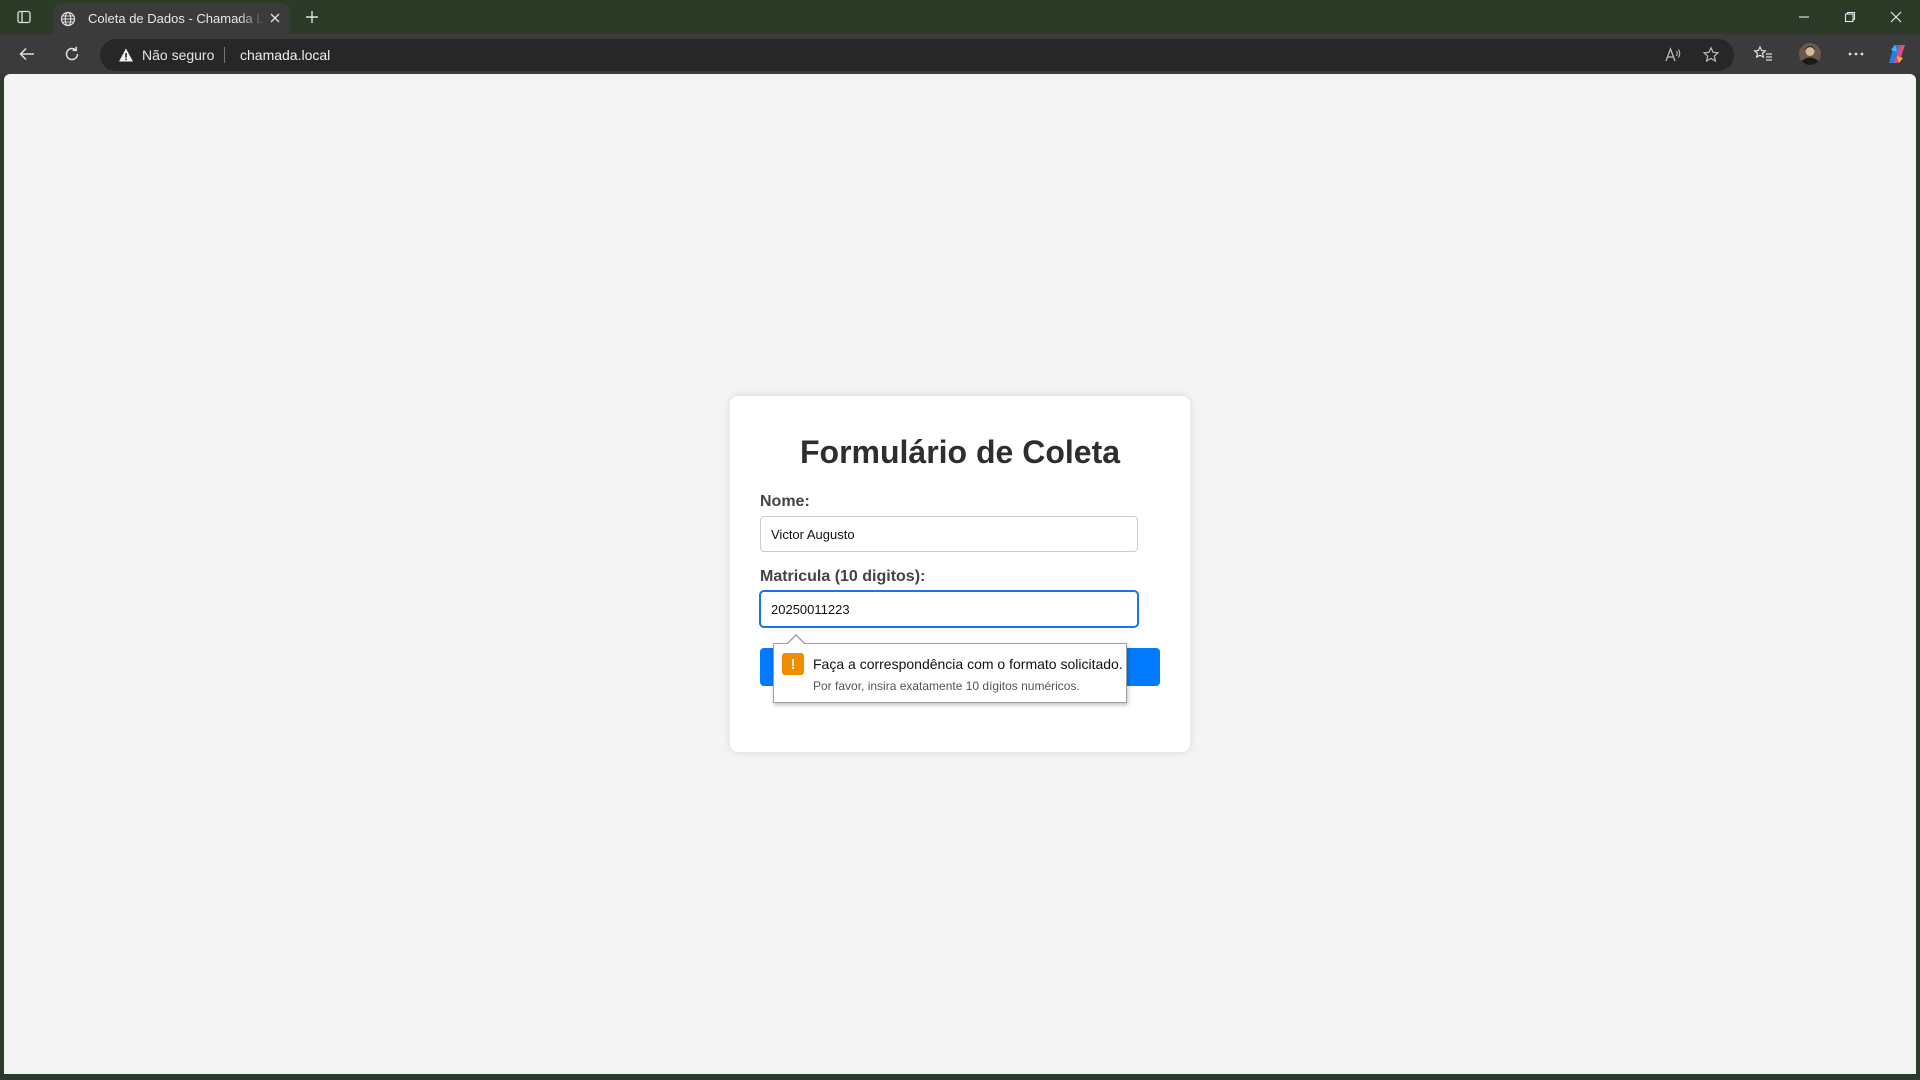 This screenshot has height=1080, width=1920. I want to click on back-arrow-icon, so click(27, 54).